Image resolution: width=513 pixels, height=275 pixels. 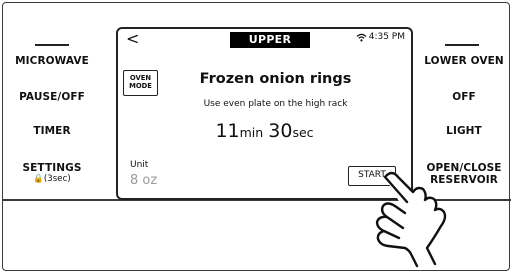 I want to click on cook-time: 11min 30sec, so click(x=264, y=132).